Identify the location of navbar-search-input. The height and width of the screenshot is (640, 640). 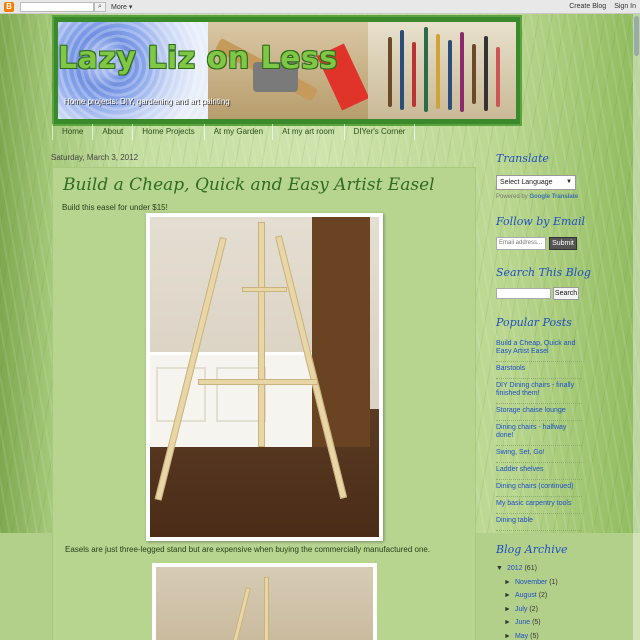
(57, 6).